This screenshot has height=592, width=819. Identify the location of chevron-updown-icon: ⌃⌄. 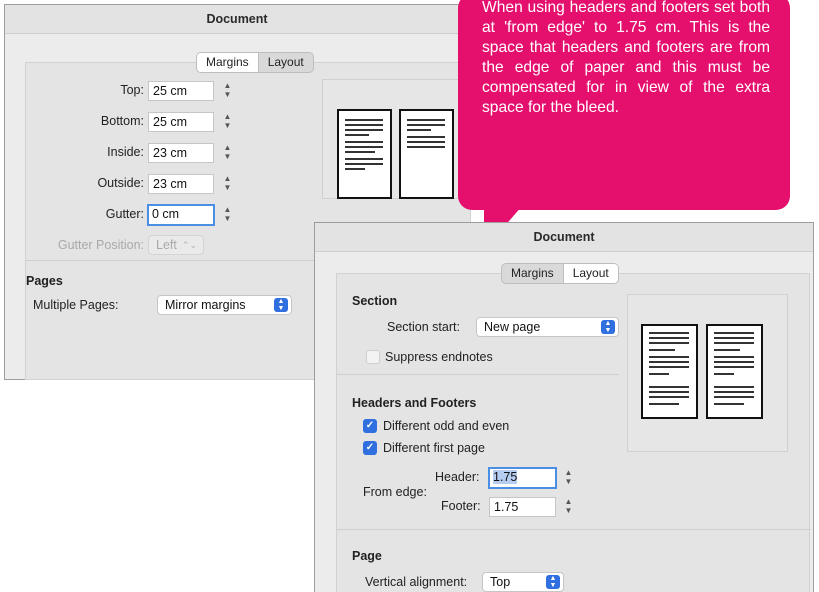
(189, 245).